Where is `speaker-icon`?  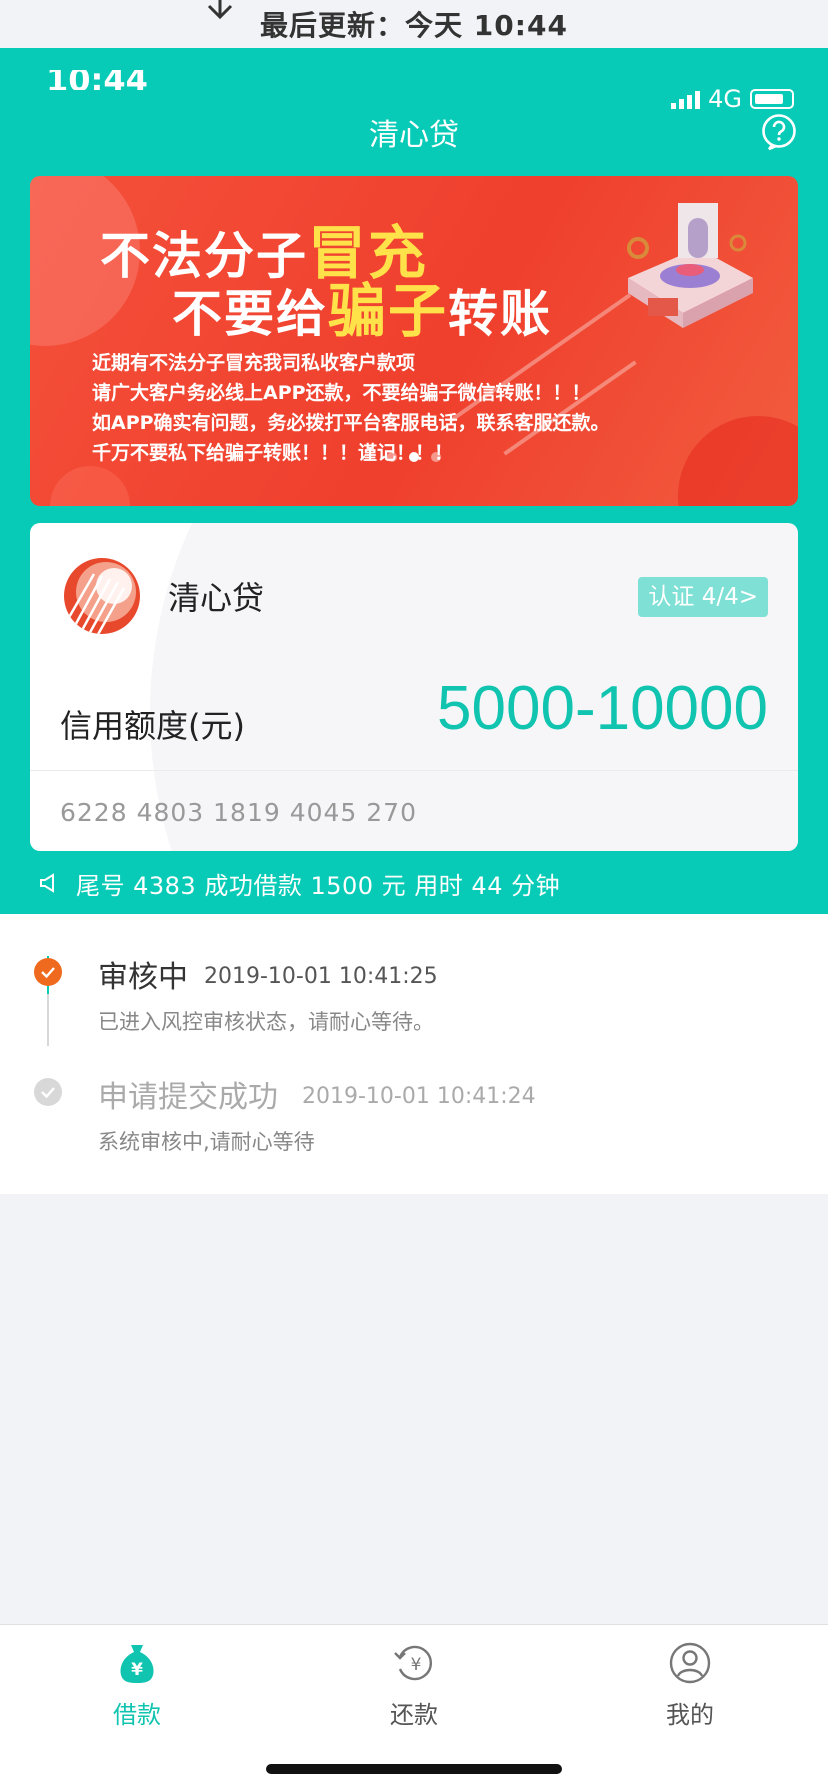 speaker-icon is located at coordinates (47, 883).